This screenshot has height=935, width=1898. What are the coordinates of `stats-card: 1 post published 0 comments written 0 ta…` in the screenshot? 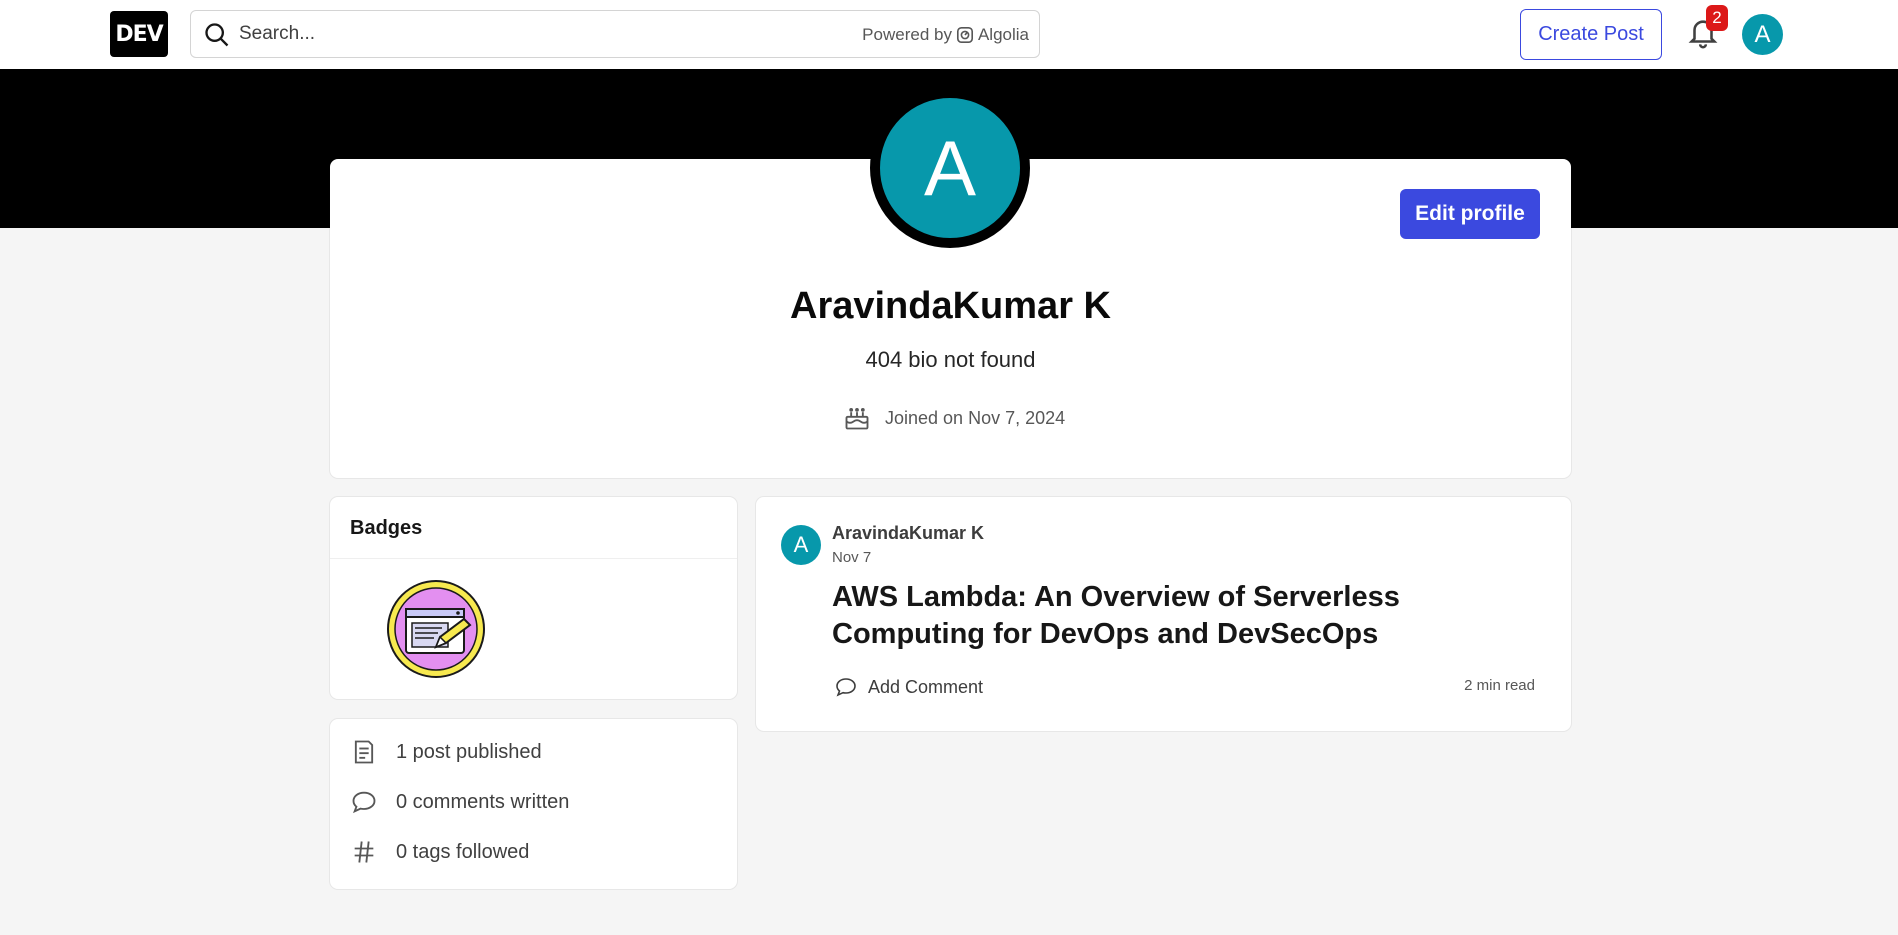 It's located at (533, 804).